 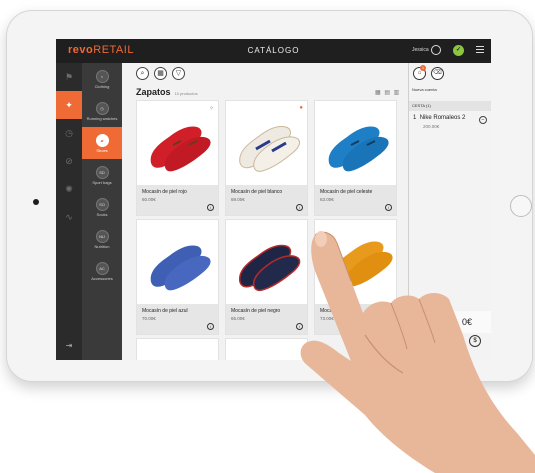 I want to click on product-card, so click(x=177, y=349).